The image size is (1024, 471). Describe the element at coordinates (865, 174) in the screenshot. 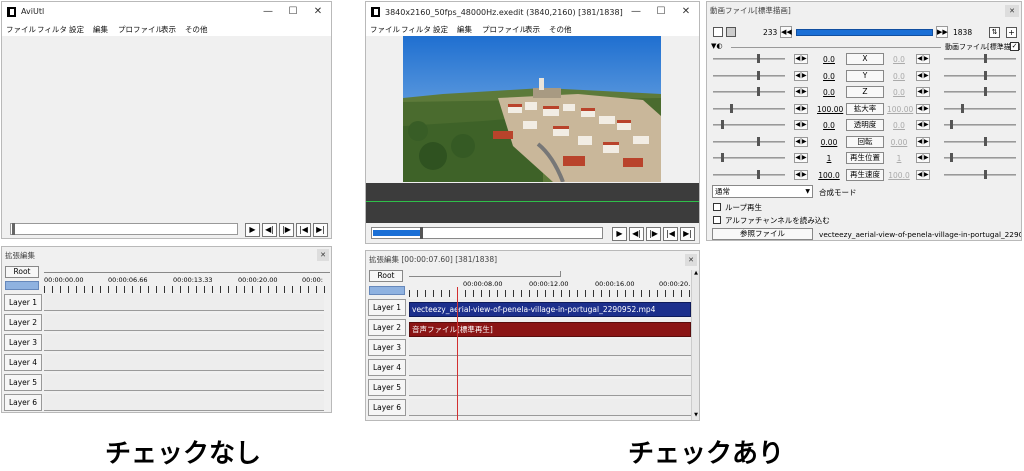

I see `param-button: 再生速度` at that location.